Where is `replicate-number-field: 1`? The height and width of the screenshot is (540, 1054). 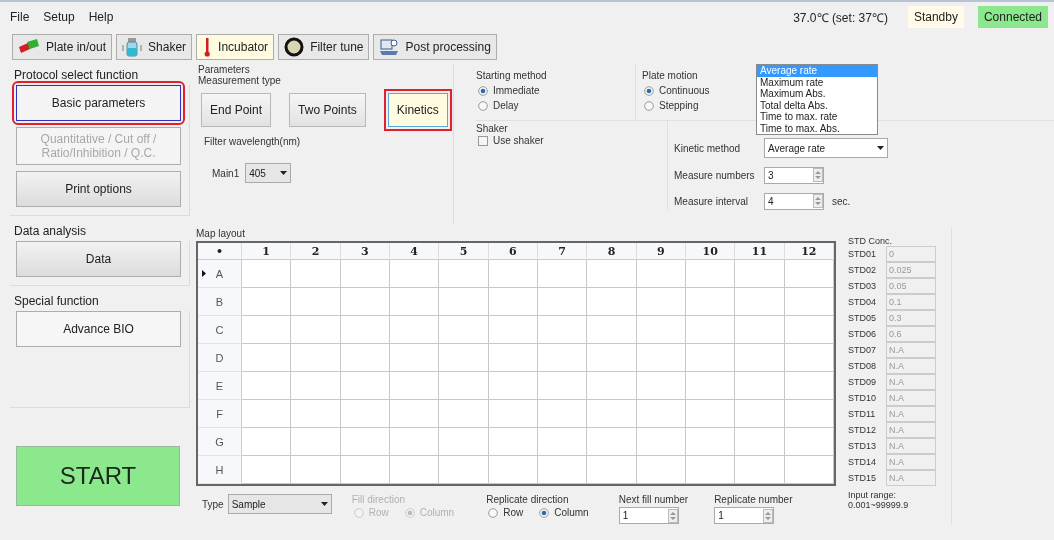
replicate-number-field: 1 is located at coordinates (744, 515).